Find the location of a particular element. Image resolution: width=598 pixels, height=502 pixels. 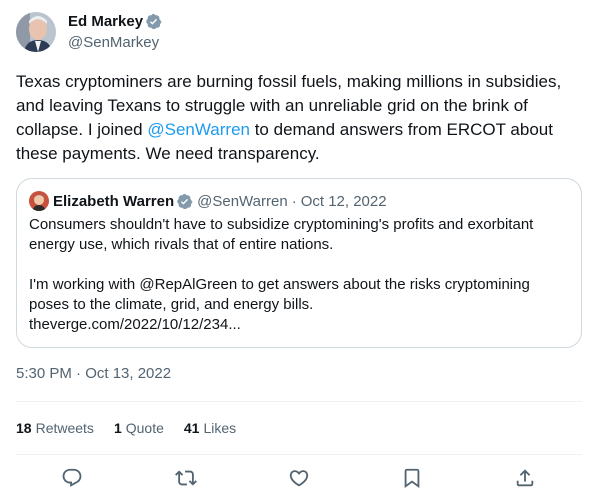

like-button is located at coordinates (299, 478).